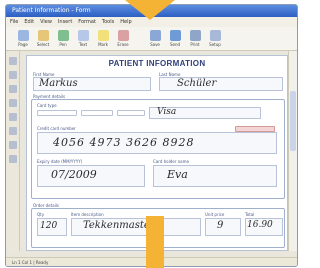 The width and height of the screenshot is (320, 268). Describe the element at coordinates (12, 131) in the screenshot. I see `tool-eraser-icon` at that location.